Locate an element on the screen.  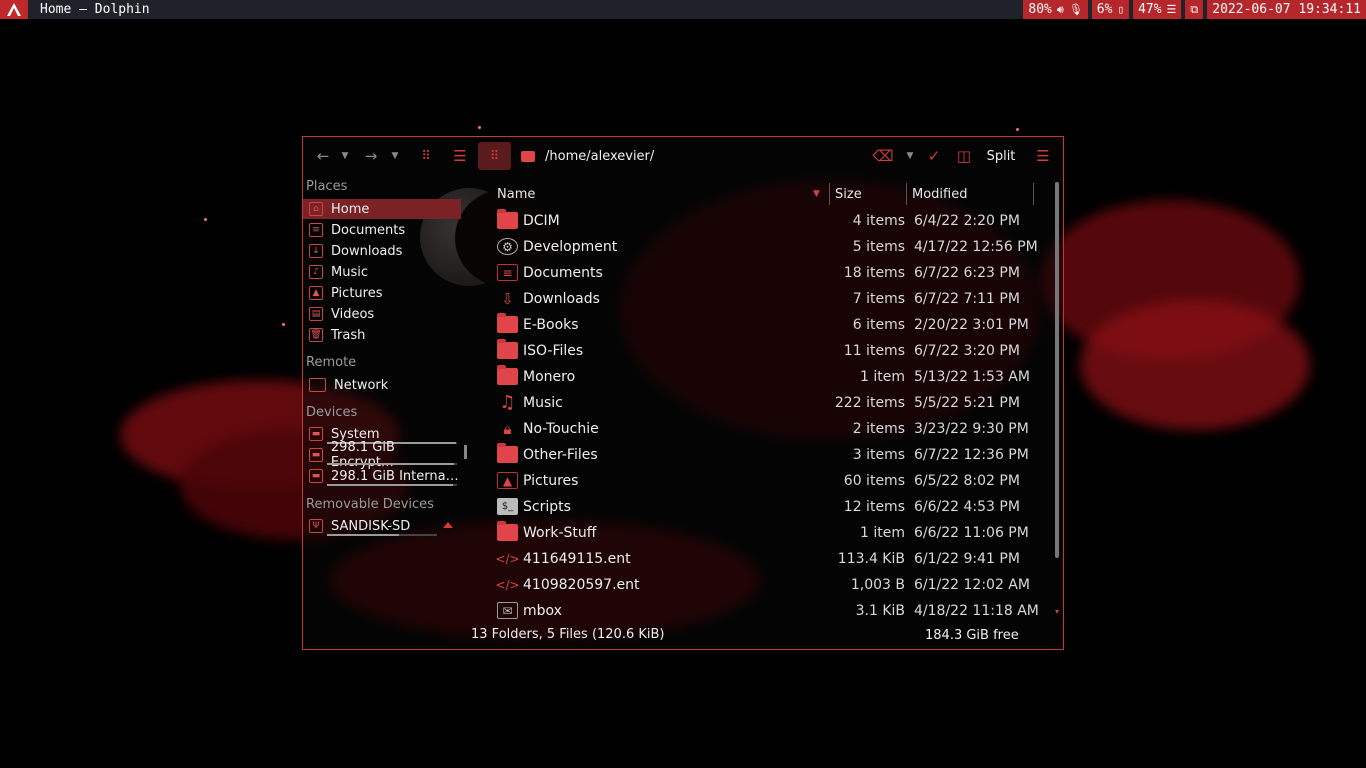
lock-folder-icon: 🔒︎ is located at coordinates (507, 428).